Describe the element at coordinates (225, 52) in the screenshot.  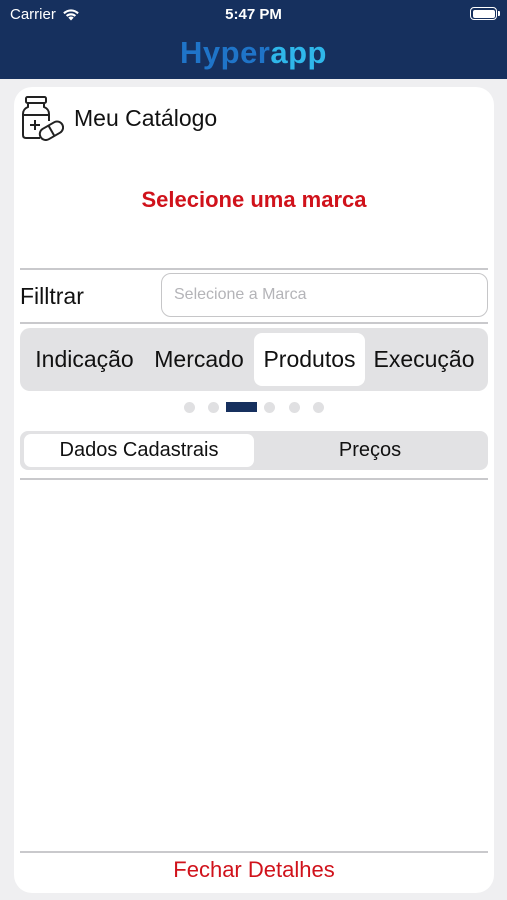
I see `logo-text-hyper: Hyper` at that location.